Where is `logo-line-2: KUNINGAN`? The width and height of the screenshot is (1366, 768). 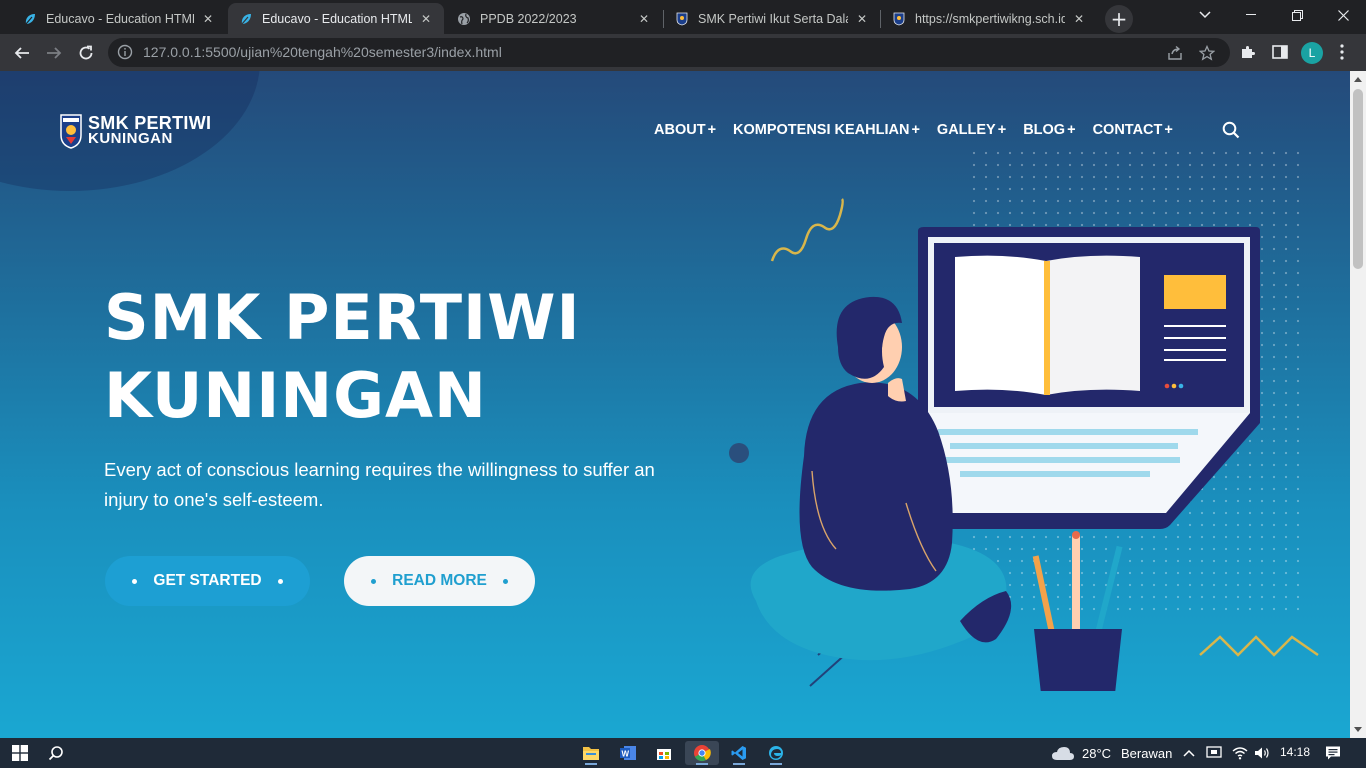
logo-line-2: KUNINGAN is located at coordinates (130, 138).